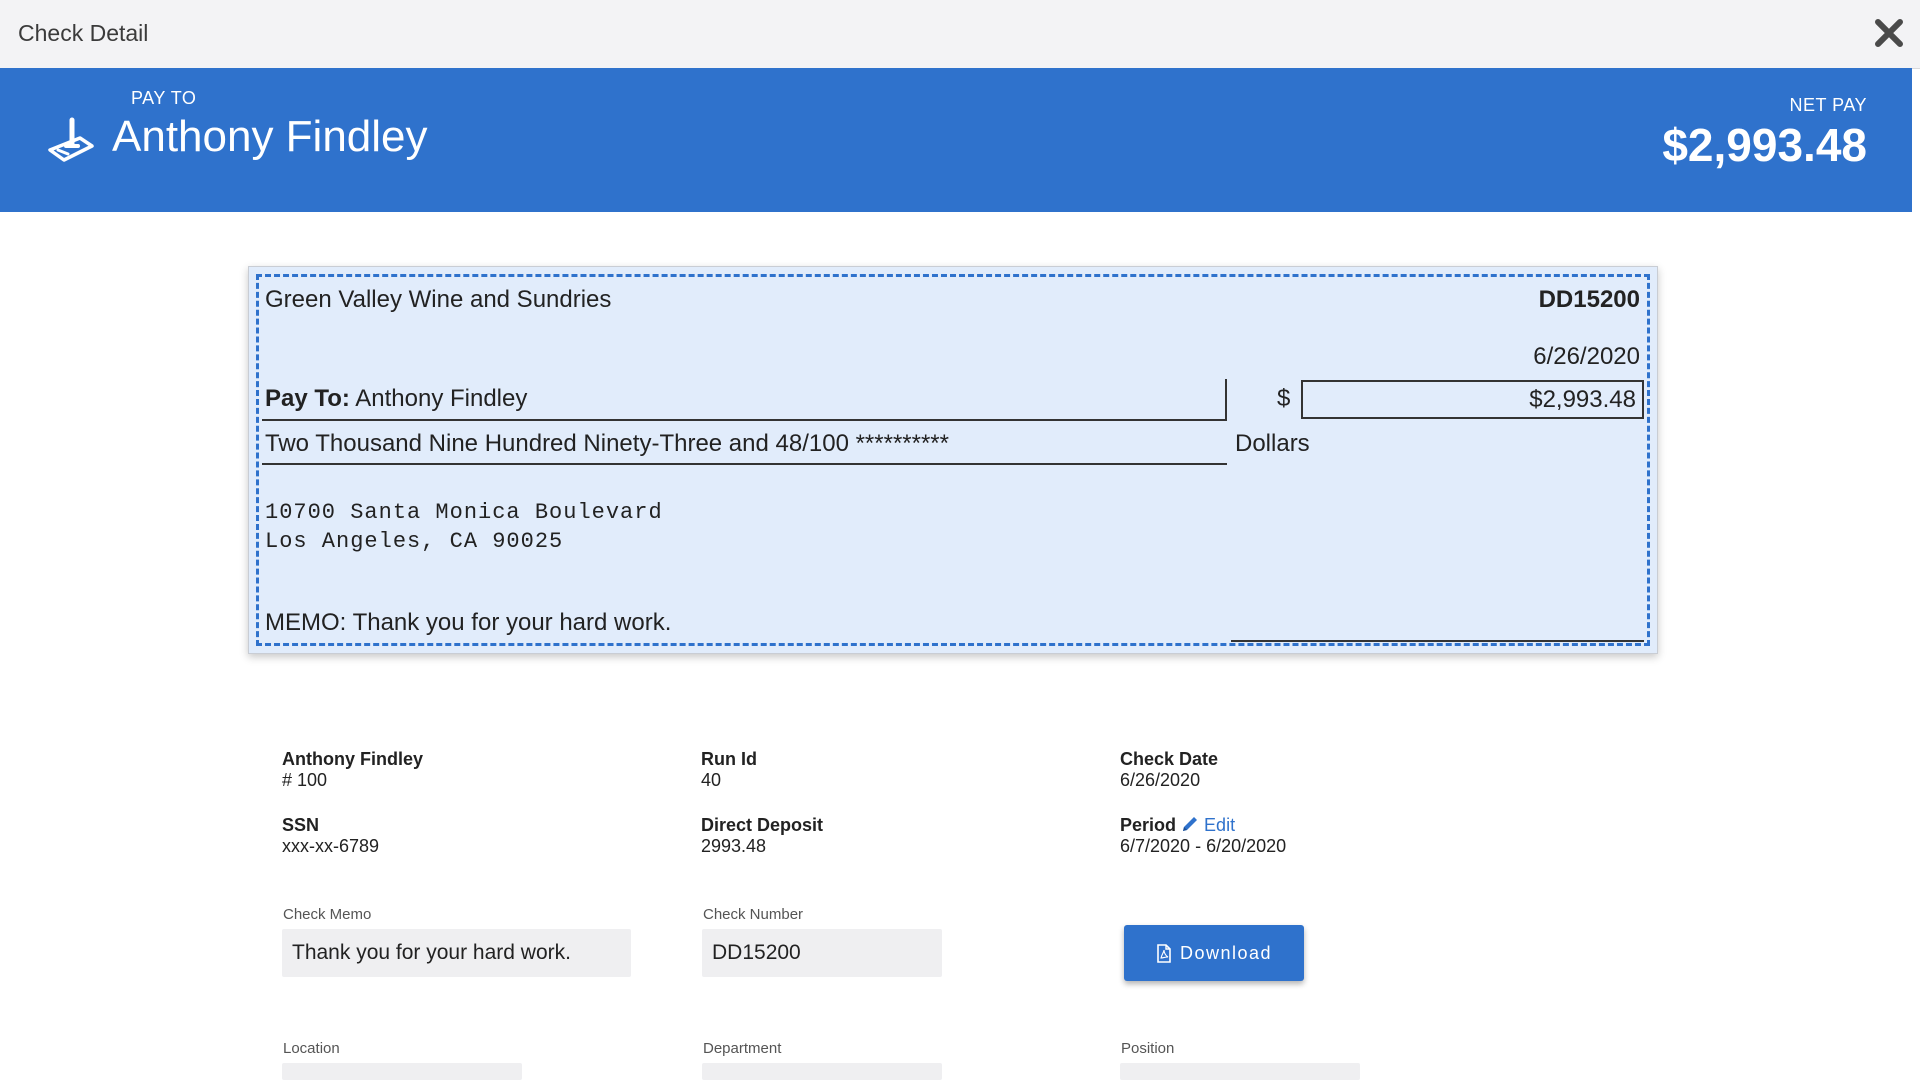 The width and height of the screenshot is (1920, 1080). What do you see at coordinates (1169, 759) in the screenshot?
I see `check-date-label: Check Date` at bounding box center [1169, 759].